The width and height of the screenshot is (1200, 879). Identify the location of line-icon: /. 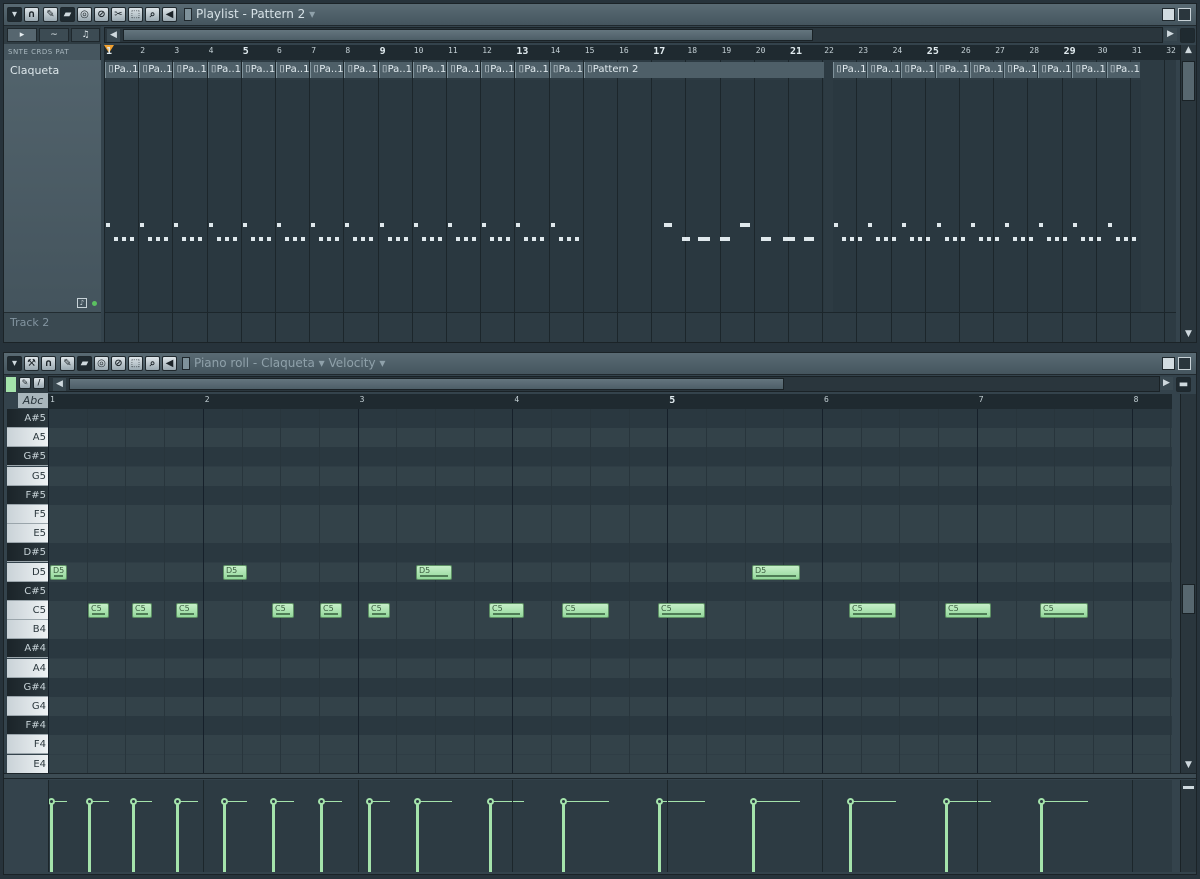
(39, 383).